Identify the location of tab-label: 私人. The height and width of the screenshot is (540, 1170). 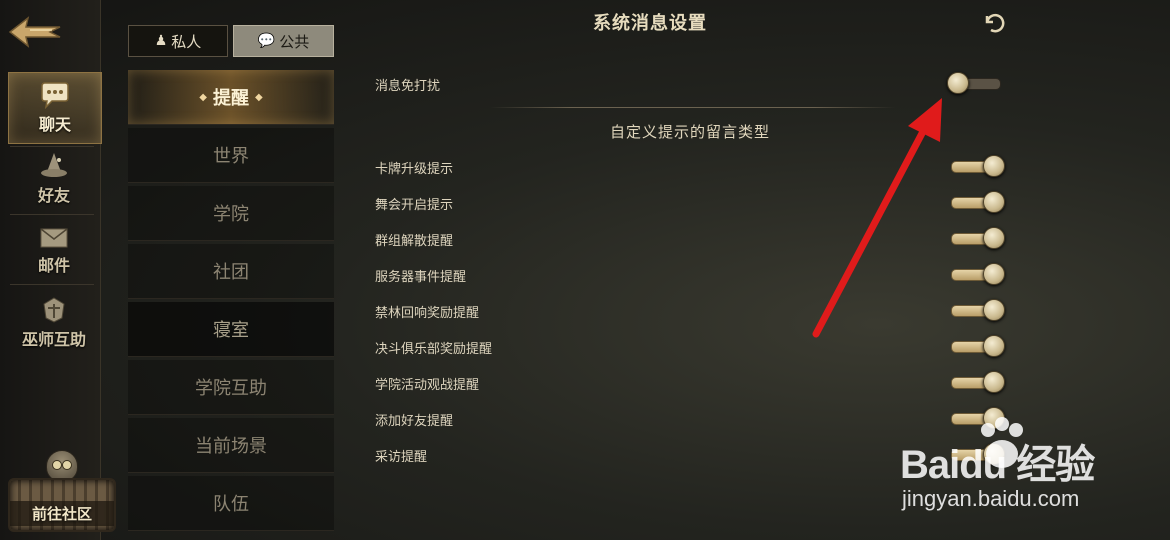
(186, 41).